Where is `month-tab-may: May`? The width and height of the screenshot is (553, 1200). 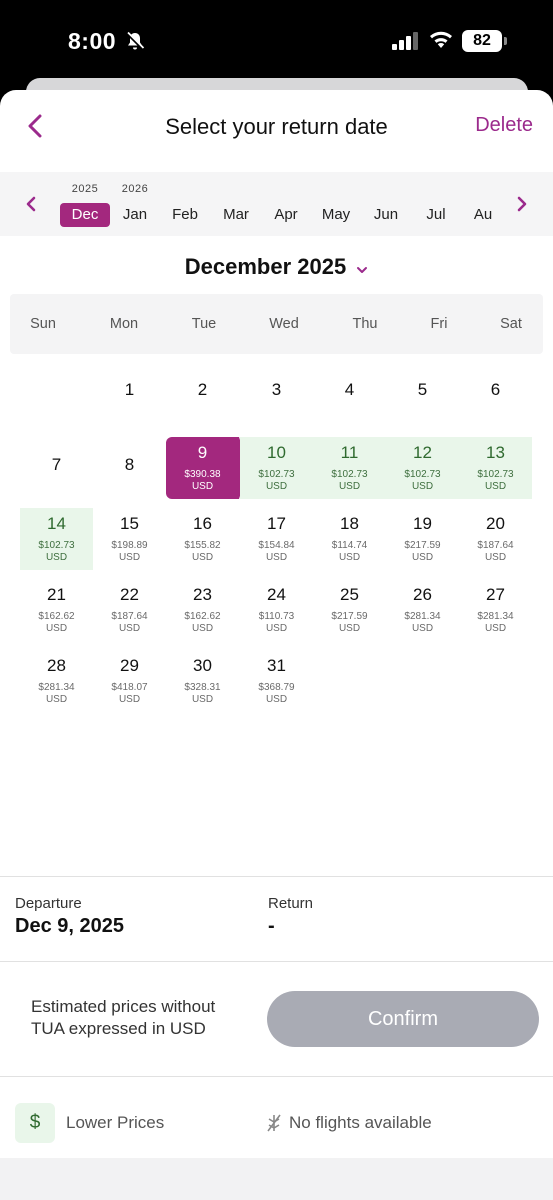
month-tab-may: May is located at coordinates (336, 204).